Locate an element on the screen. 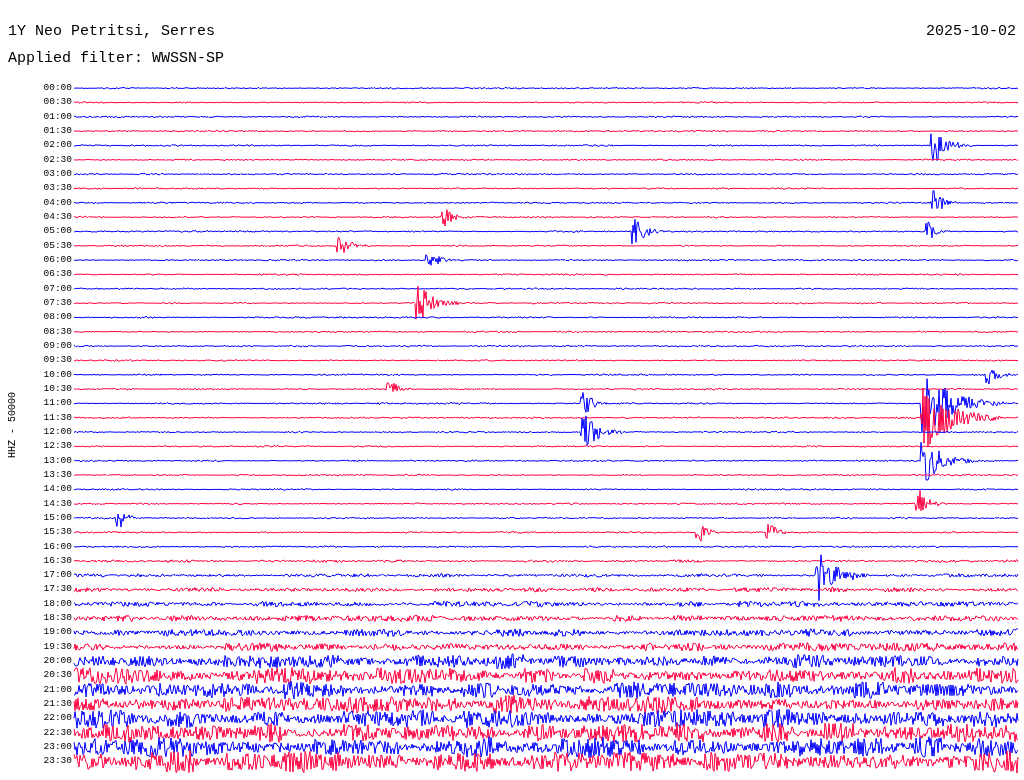 The width and height of the screenshot is (1024, 780). time-label: 04:30 is located at coordinates (57, 216).